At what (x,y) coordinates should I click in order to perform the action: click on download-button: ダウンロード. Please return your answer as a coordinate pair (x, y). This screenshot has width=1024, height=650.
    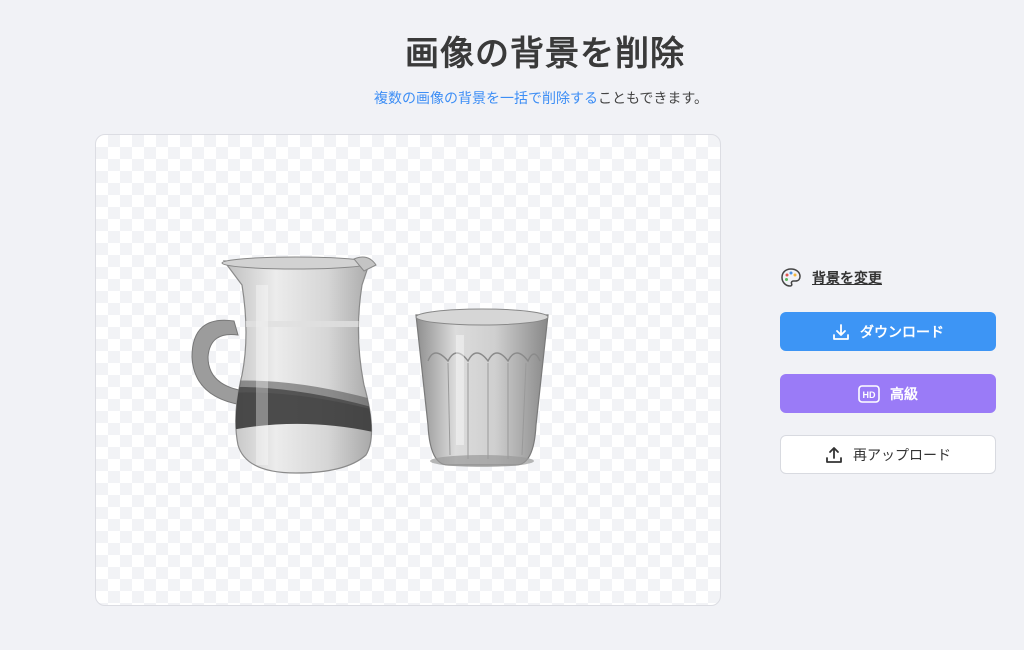
    Looking at the image, I should click on (888, 331).